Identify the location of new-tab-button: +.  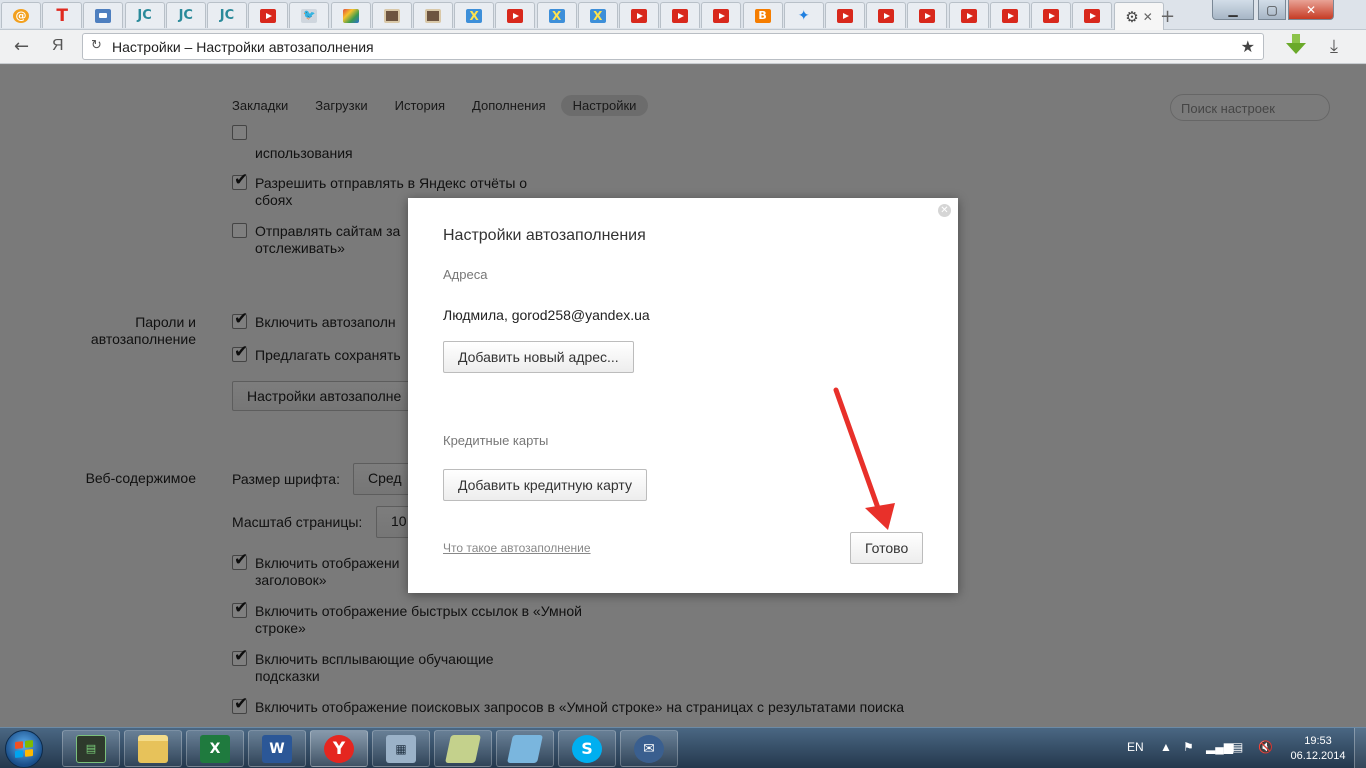
(1167, 16).